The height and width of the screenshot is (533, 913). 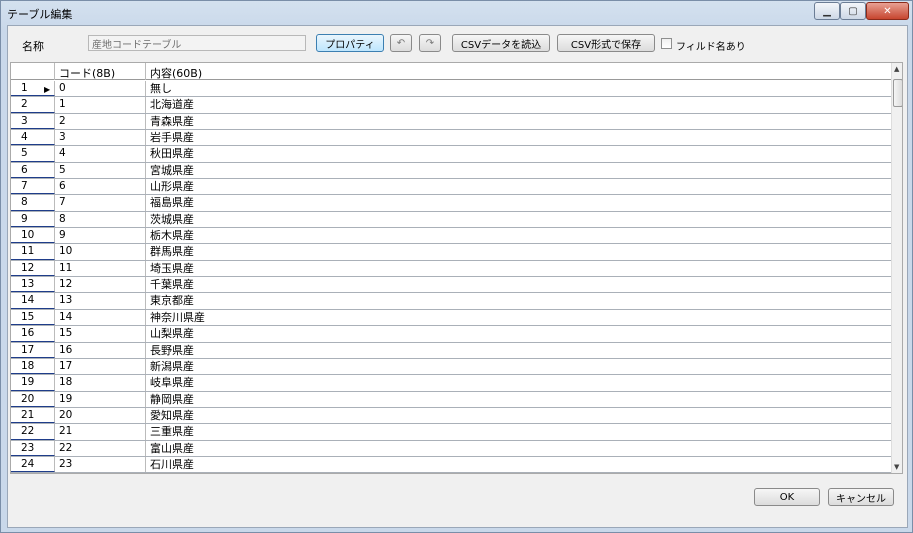 I want to click on row-header: 8, so click(x=33, y=203).